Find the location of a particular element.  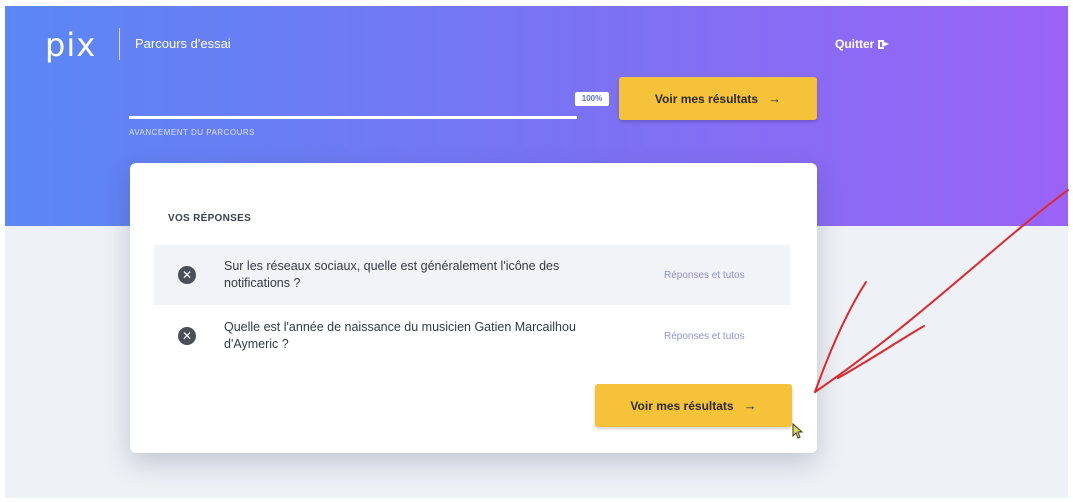

mouse-cursor-icon is located at coordinates (798, 431).